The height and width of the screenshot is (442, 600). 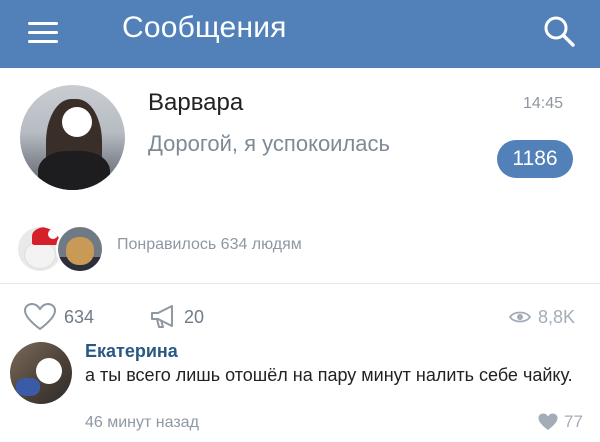 I want to click on comment-like-button: 77, so click(x=560, y=422).